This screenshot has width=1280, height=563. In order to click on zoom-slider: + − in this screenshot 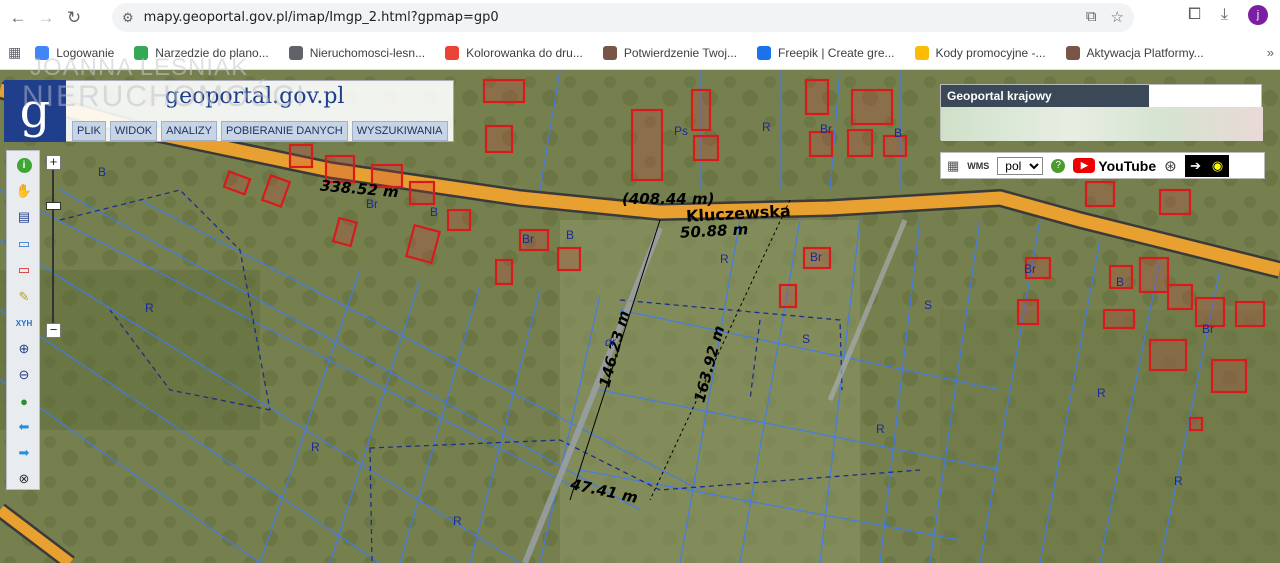, I will do `click(53, 247)`.